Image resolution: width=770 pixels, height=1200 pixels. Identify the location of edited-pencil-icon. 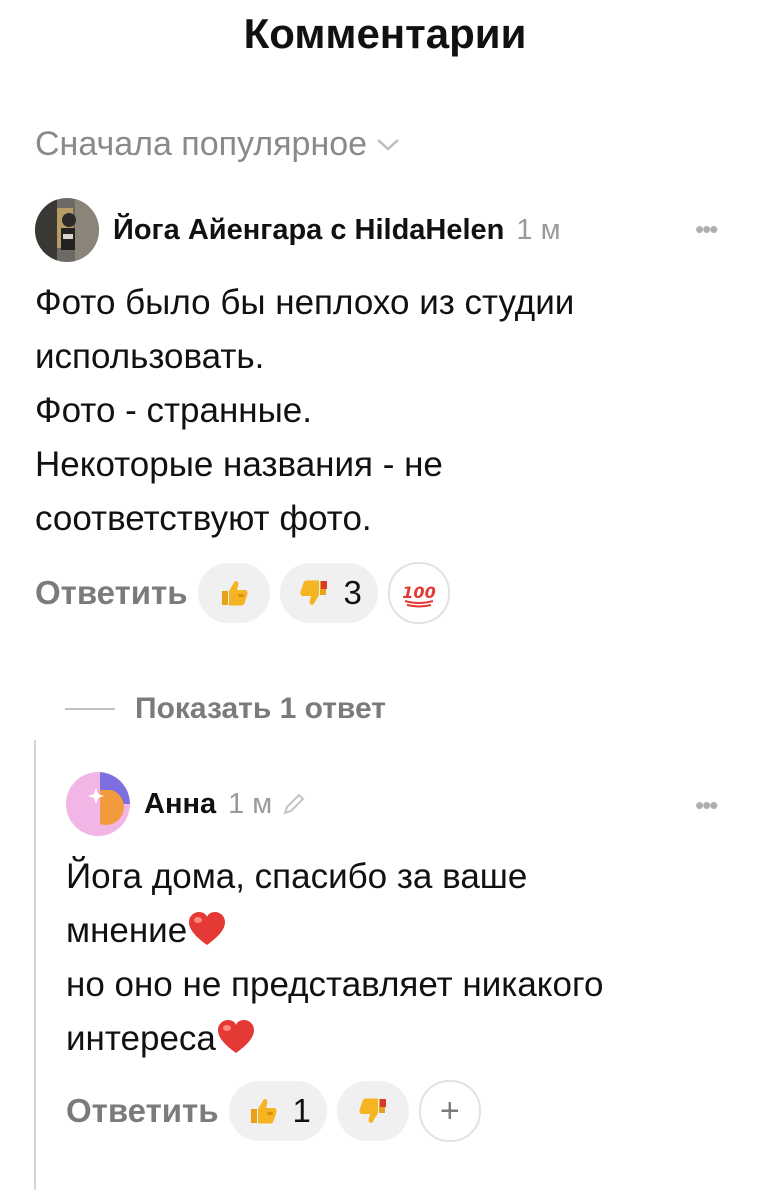
(294, 804).